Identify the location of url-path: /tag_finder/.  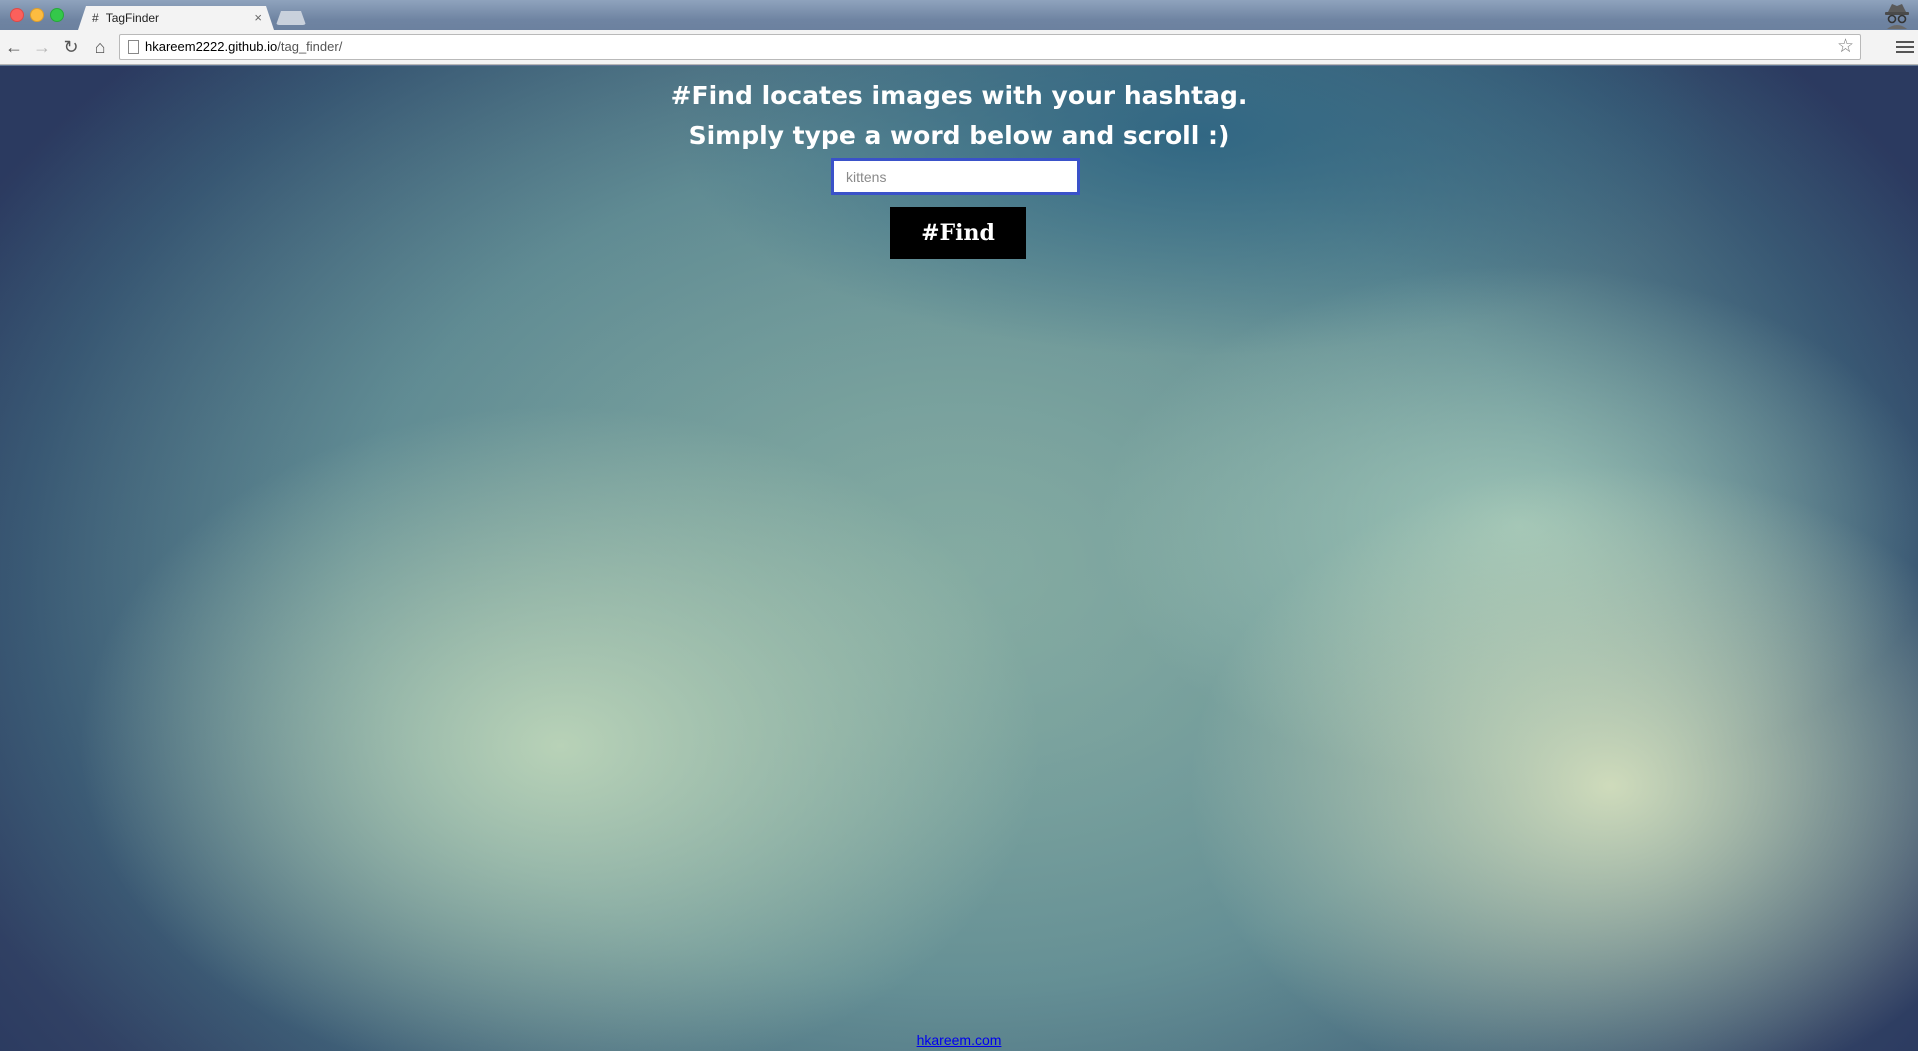
(310, 46).